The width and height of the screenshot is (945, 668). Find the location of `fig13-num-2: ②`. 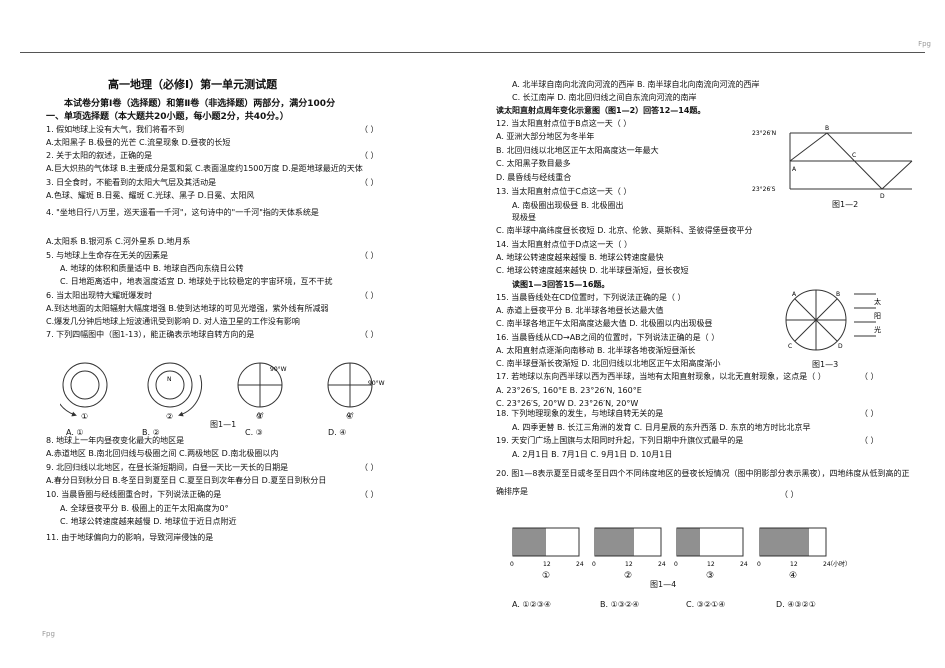

fig13-num-2: ② is located at coordinates (169, 416).